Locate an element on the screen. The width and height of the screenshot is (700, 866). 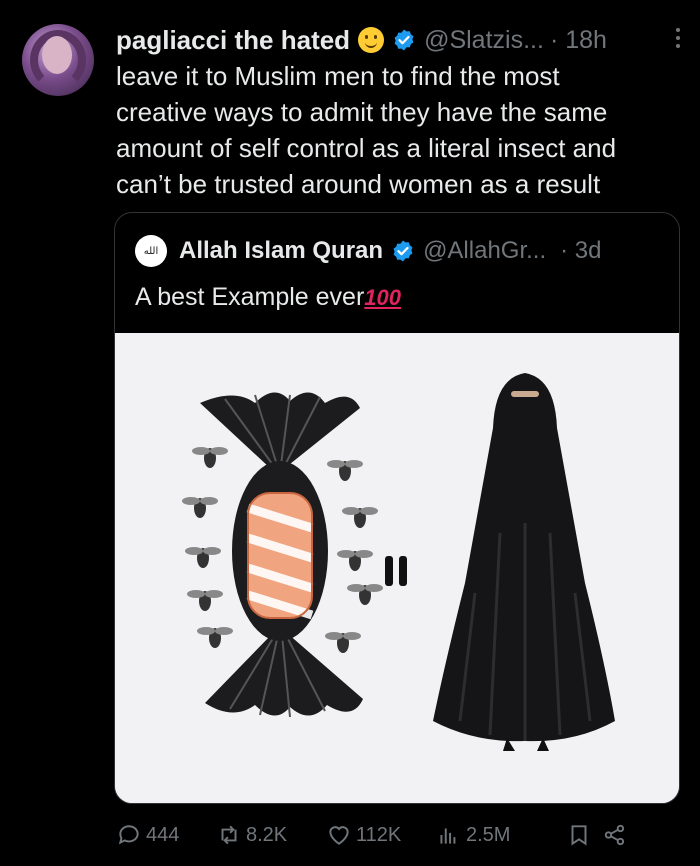
quote-text: A best Example ever100 is located at coordinates (268, 297).